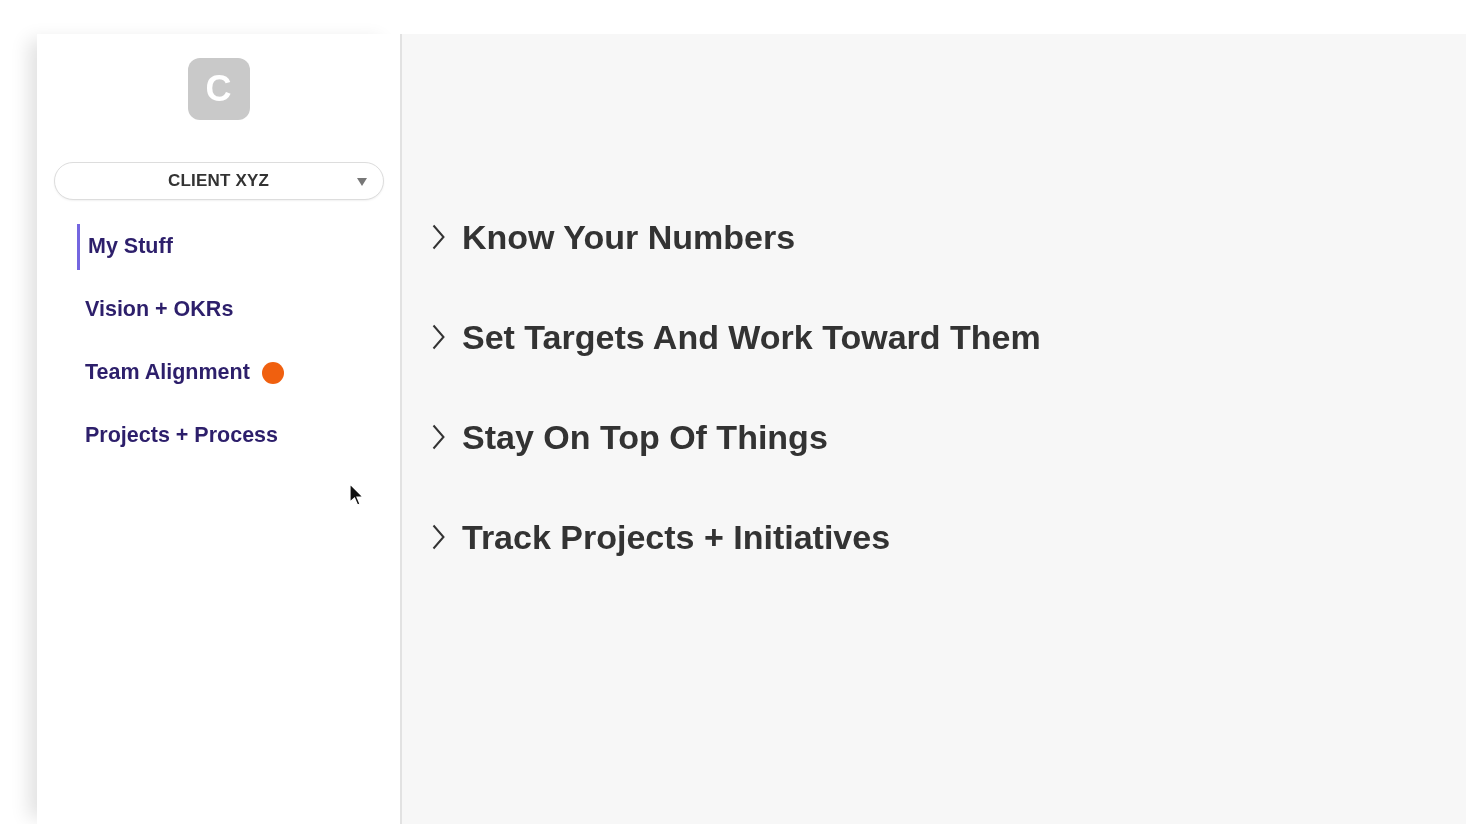 This screenshot has width=1468, height=824. I want to click on section-heading: Track Projects + Initiatives, so click(676, 537).